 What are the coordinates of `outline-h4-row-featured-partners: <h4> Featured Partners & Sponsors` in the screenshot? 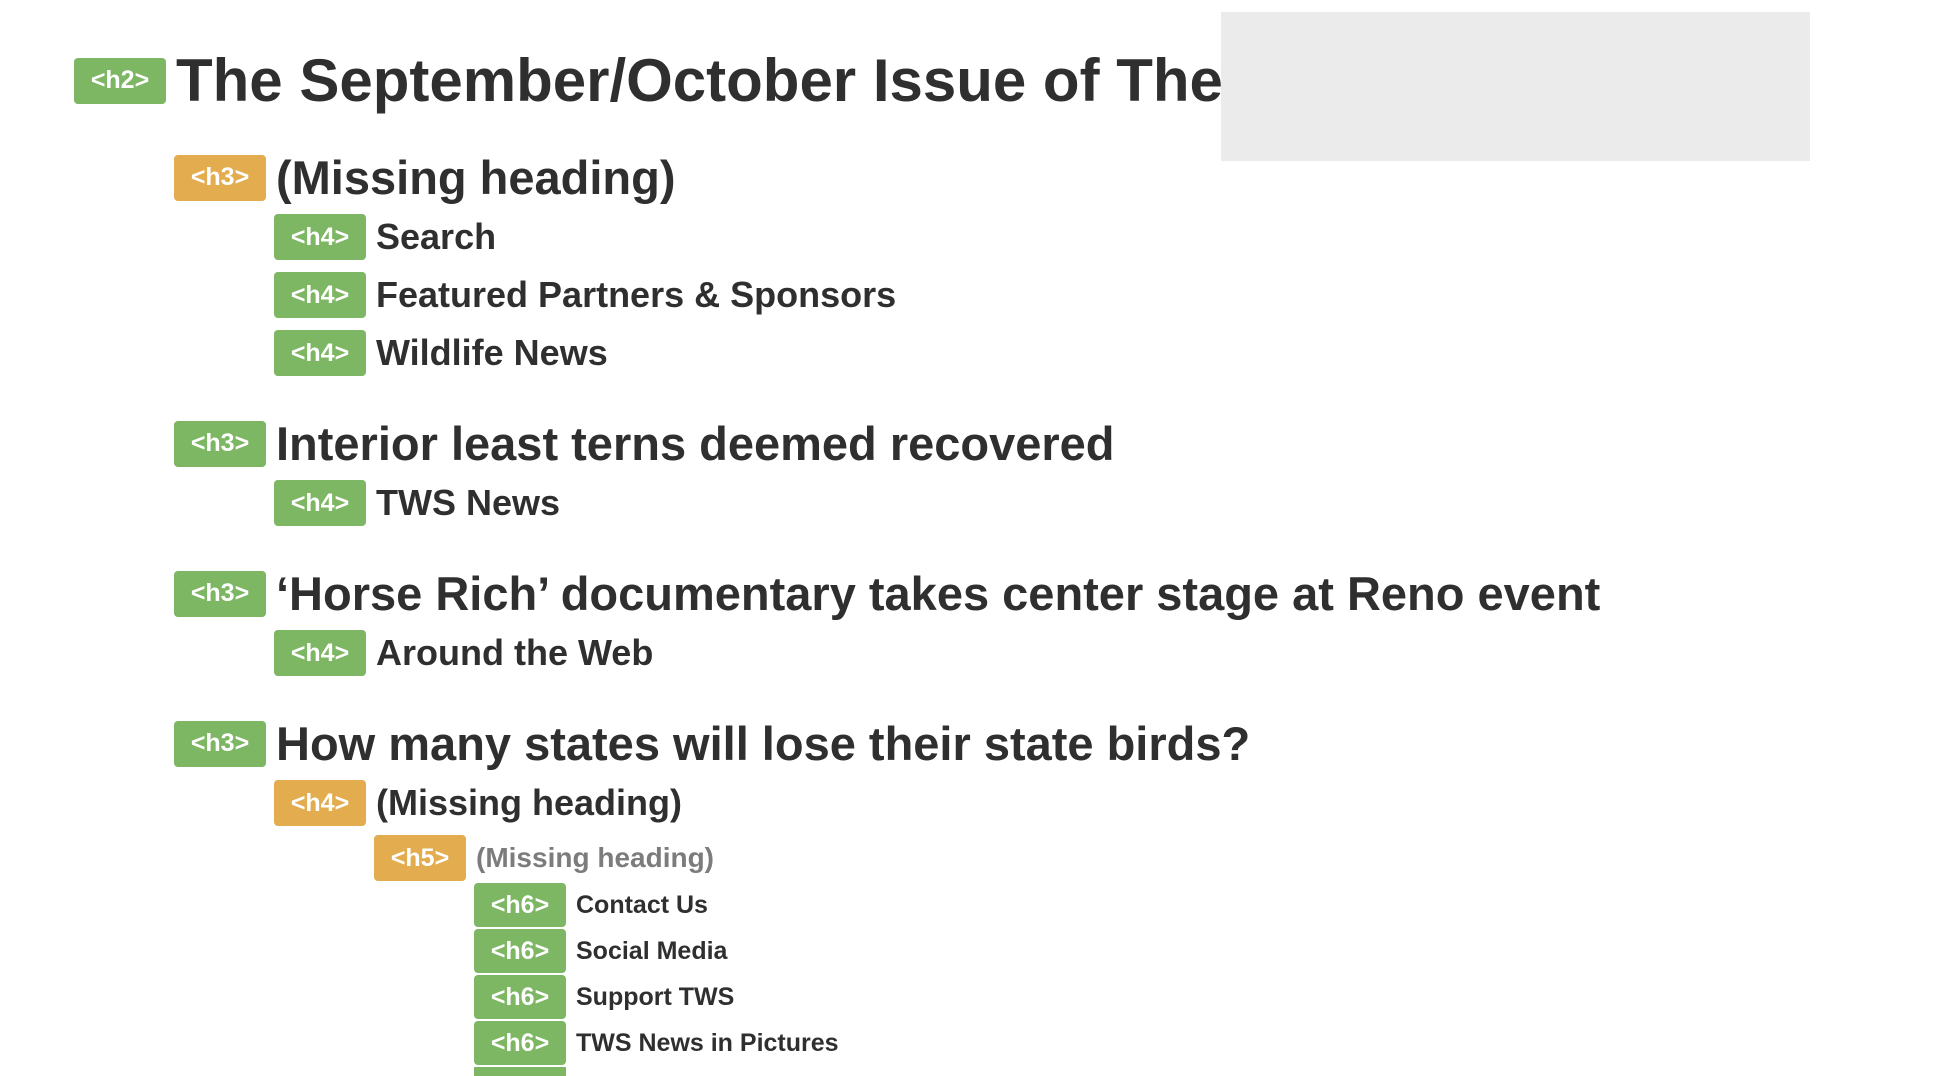 It's located at (585, 295).